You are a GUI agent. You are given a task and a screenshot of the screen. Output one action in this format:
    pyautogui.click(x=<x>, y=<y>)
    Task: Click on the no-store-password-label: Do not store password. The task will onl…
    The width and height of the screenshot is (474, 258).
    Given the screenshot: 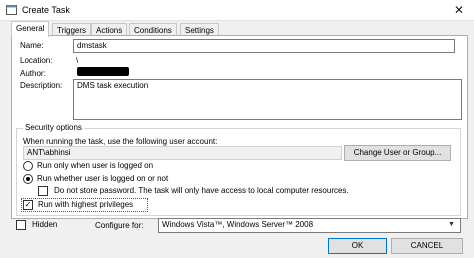 What is the action you would take?
    pyautogui.click(x=201, y=190)
    